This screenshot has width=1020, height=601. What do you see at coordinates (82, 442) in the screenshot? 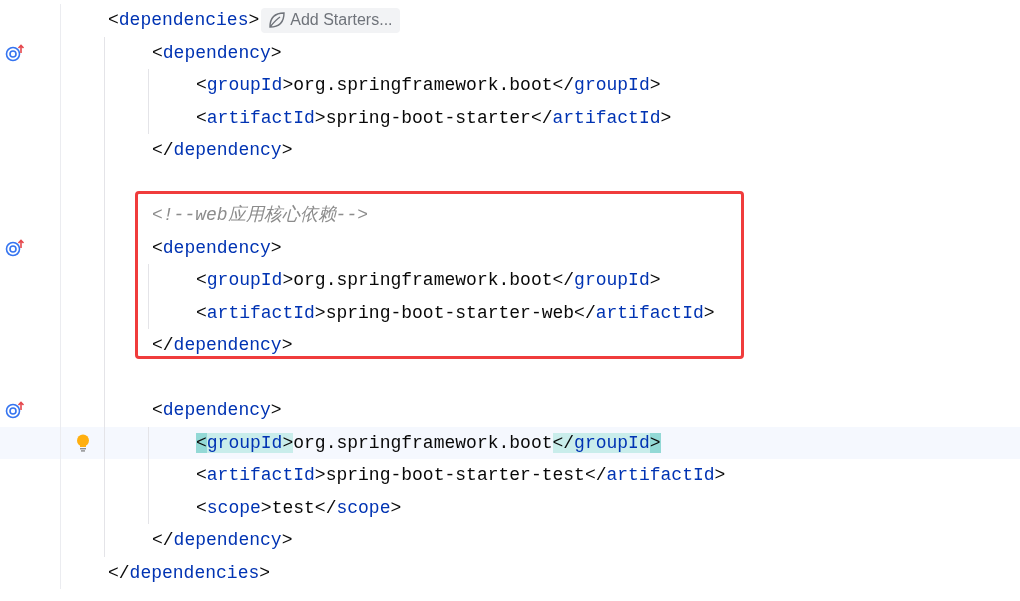
I see `lightbulb-icon` at bounding box center [82, 442].